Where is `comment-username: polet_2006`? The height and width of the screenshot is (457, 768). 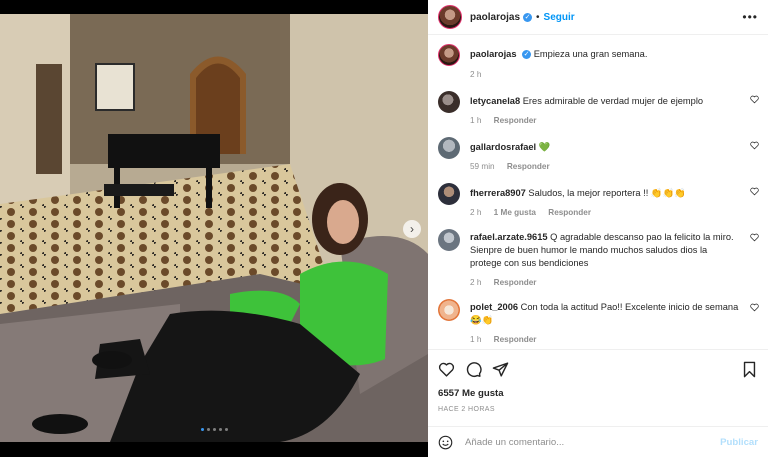 comment-username: polet_2006 is located at coordinates (494, 307).